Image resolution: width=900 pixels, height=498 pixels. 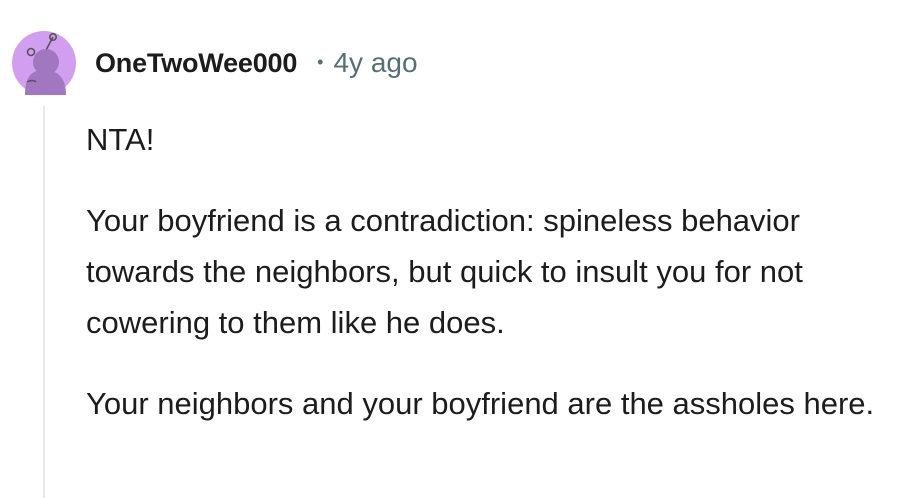 I want to click on comment-author: OneTwoWee000, so click(x=196, y=63).